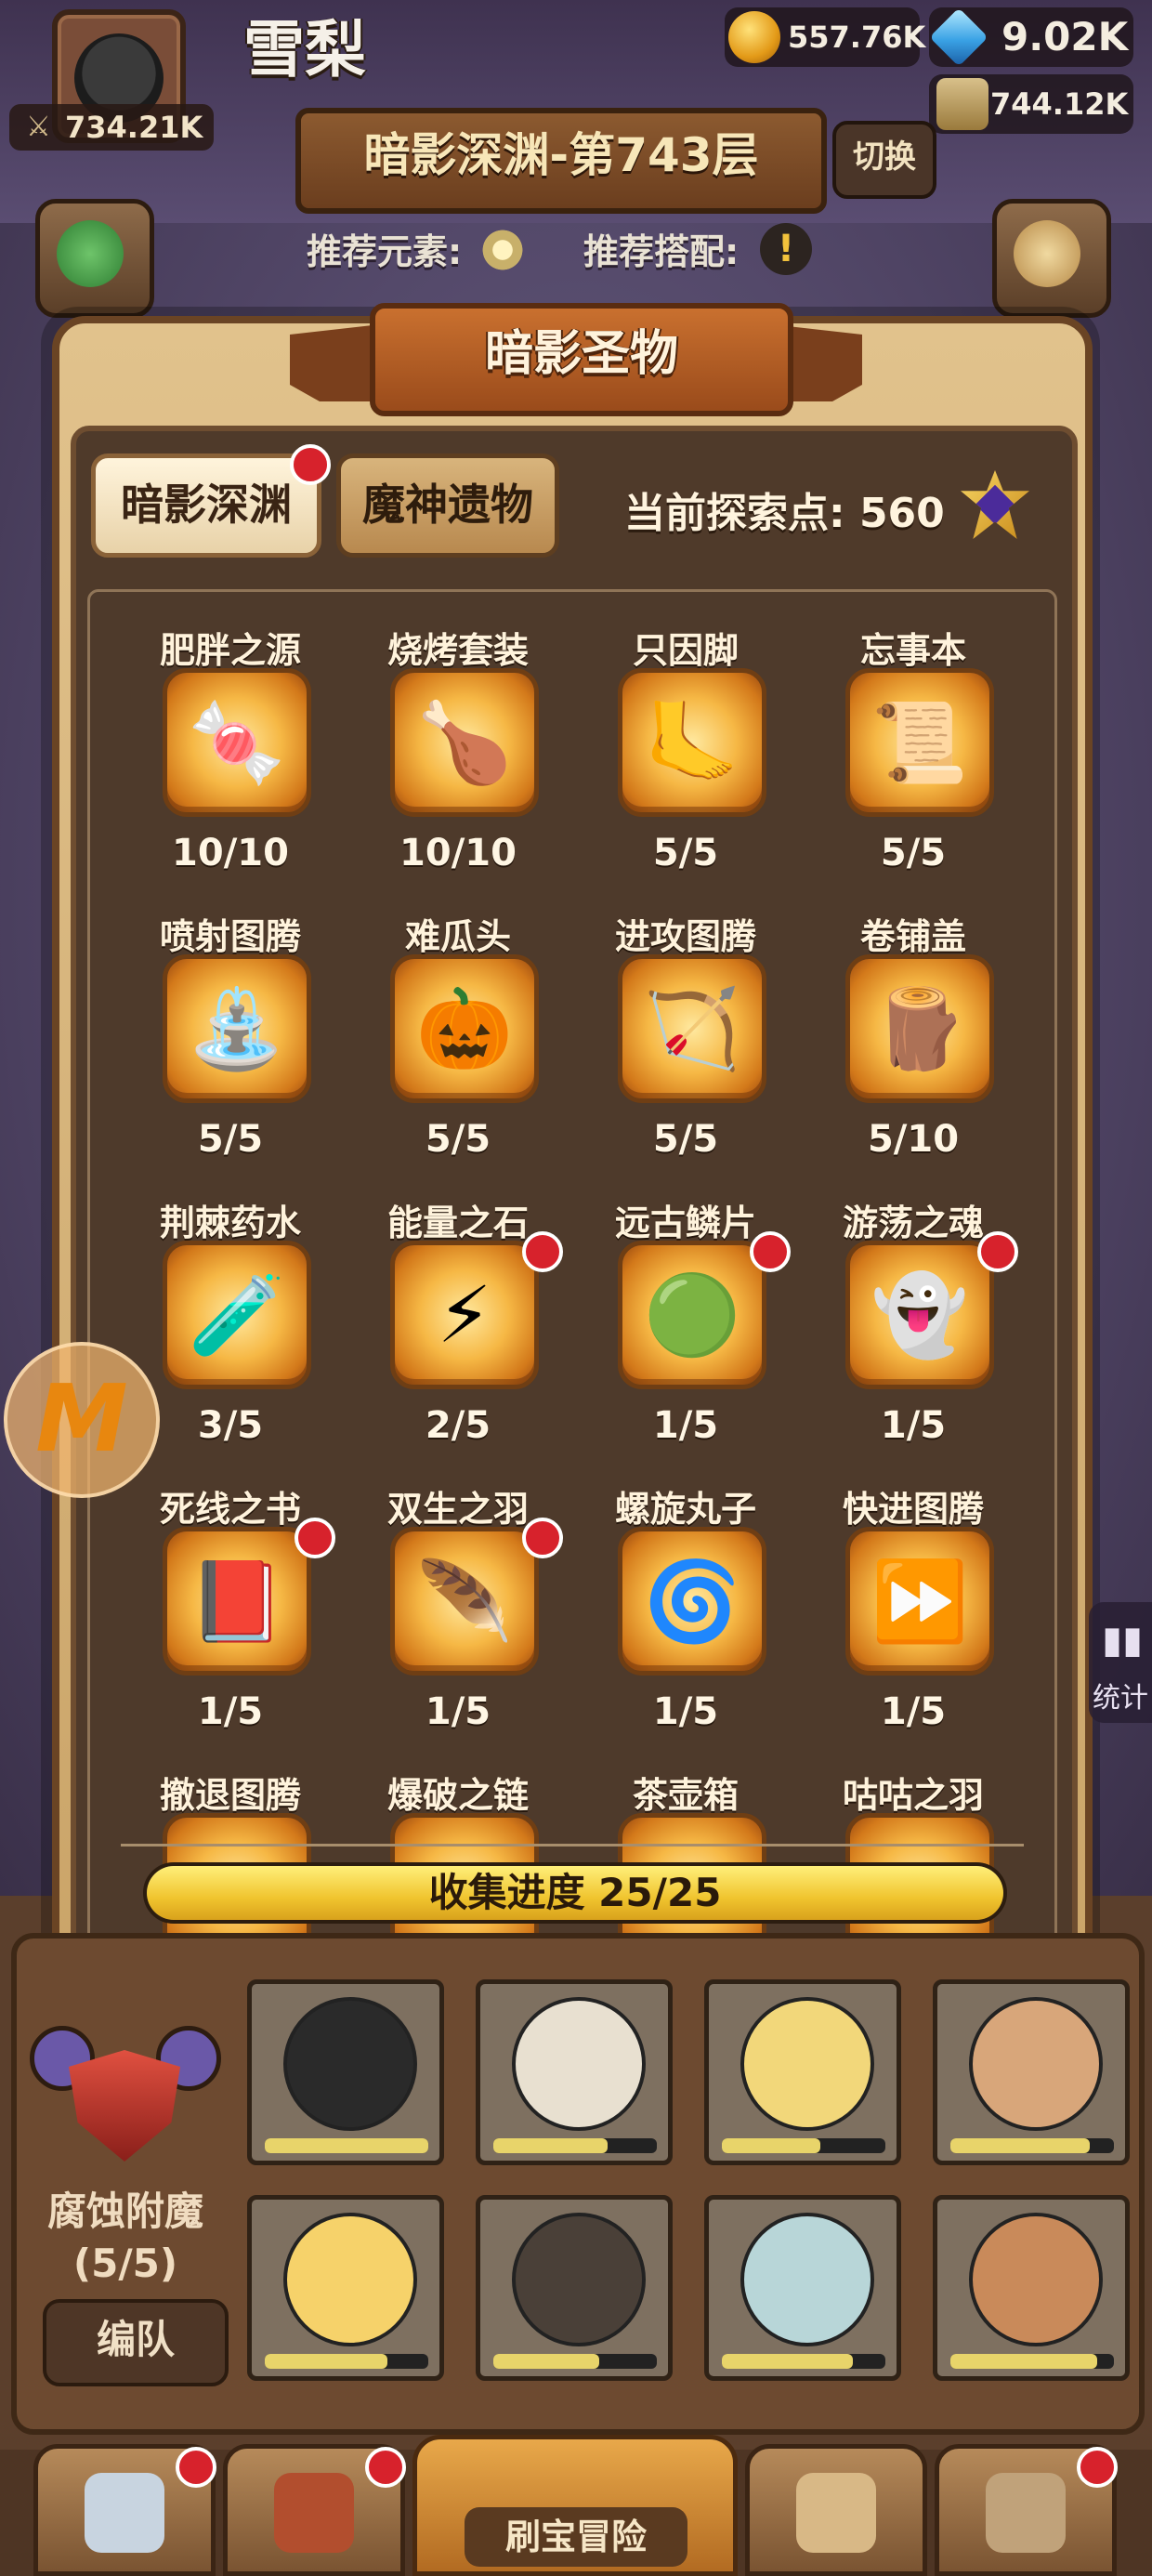 Image resolution: width=1152 pixels, height=2576 pixels. Describe the element at coordinates (692, 1315) in the screenshot. I see `relic-icon-frame: 🟢` at that location.